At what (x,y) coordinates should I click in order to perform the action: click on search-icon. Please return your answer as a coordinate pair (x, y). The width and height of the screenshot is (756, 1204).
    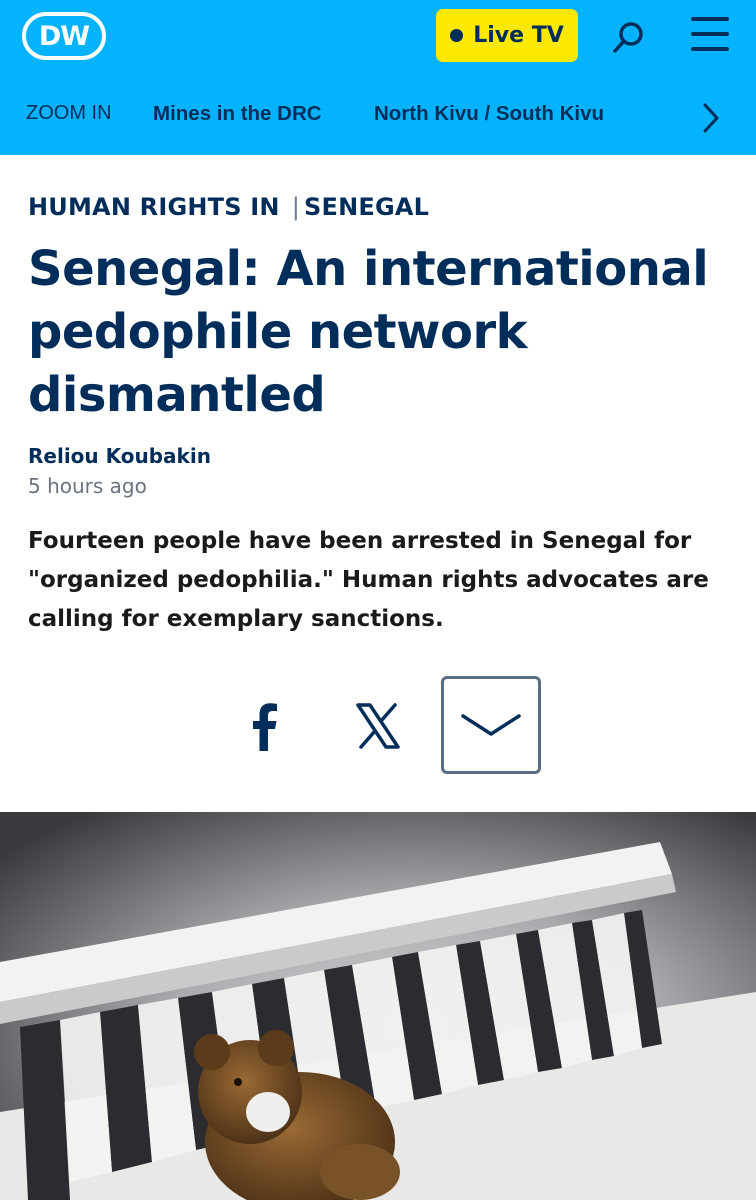
    Looking at the image, I should click on (628, 37).